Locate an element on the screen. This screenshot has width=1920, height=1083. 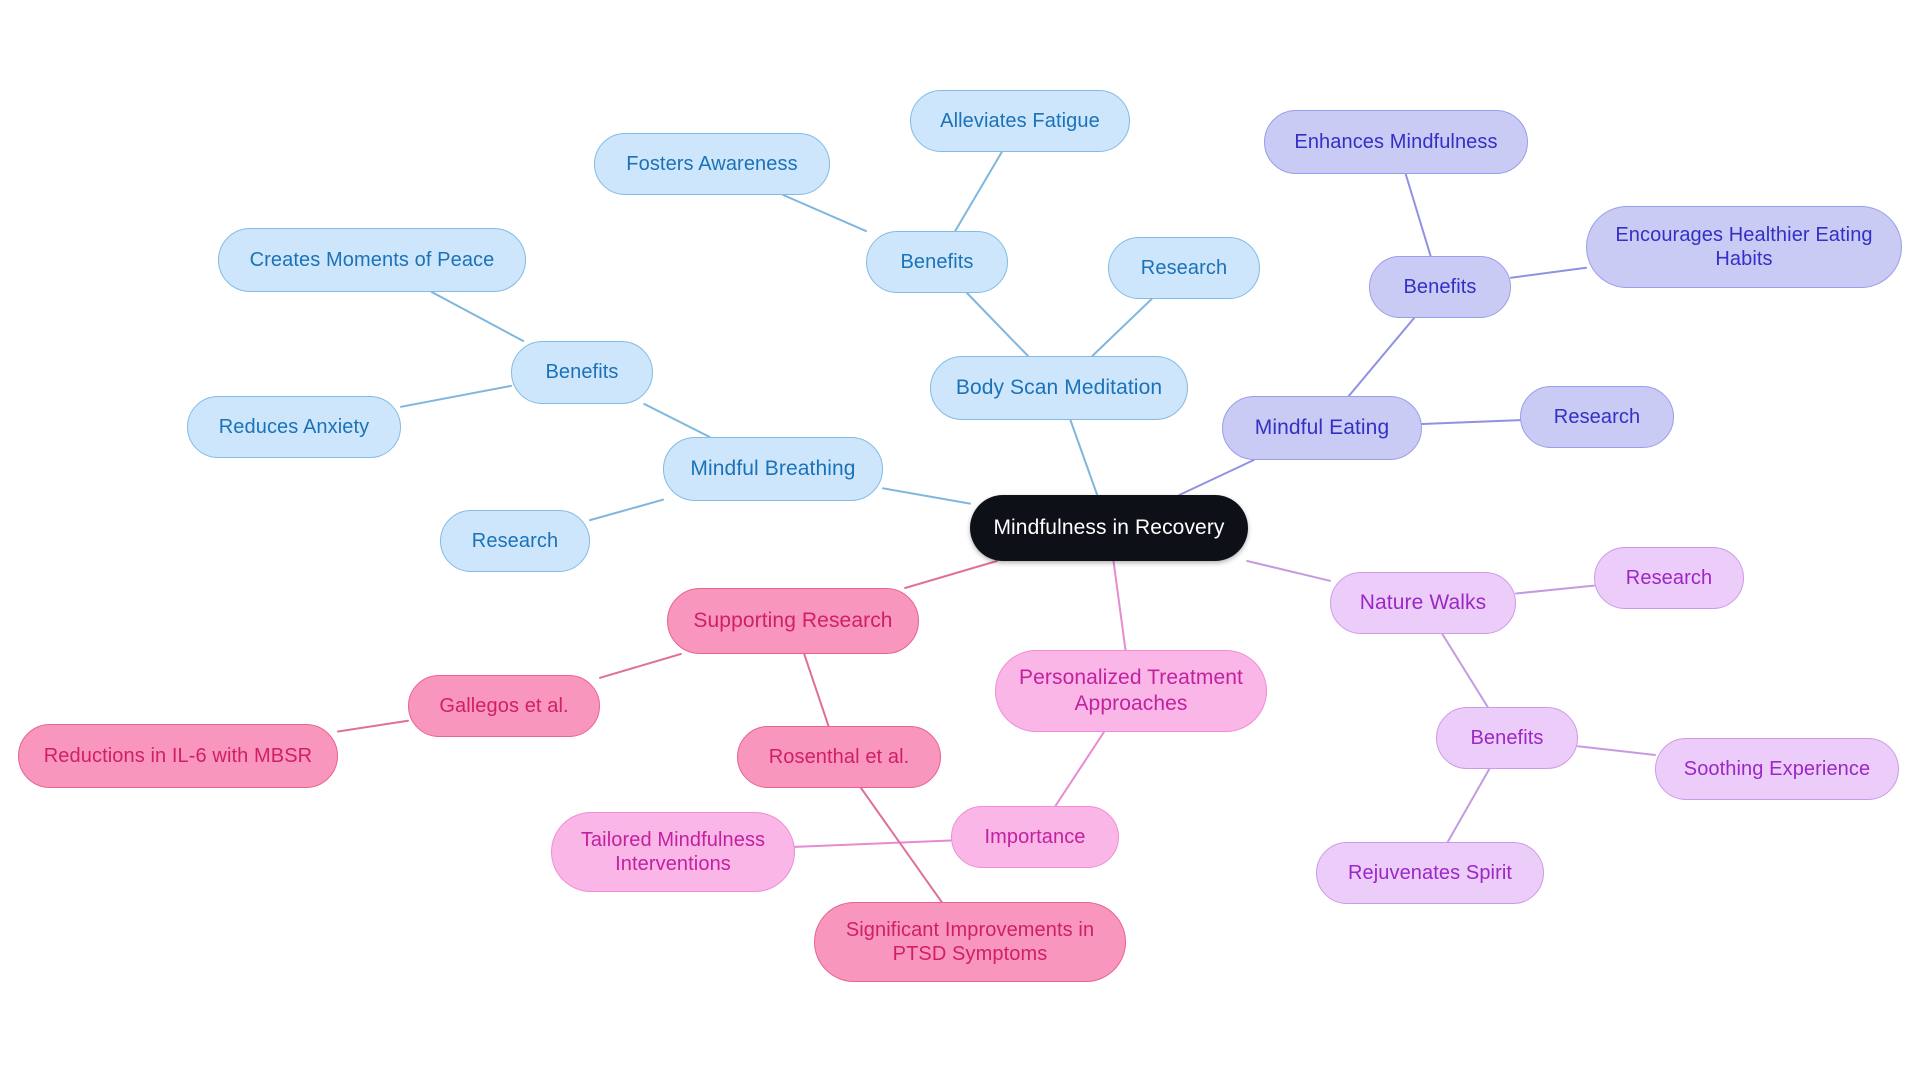
mindmap-node-label: Fosters Awareness is located at coordinates (712, 163).